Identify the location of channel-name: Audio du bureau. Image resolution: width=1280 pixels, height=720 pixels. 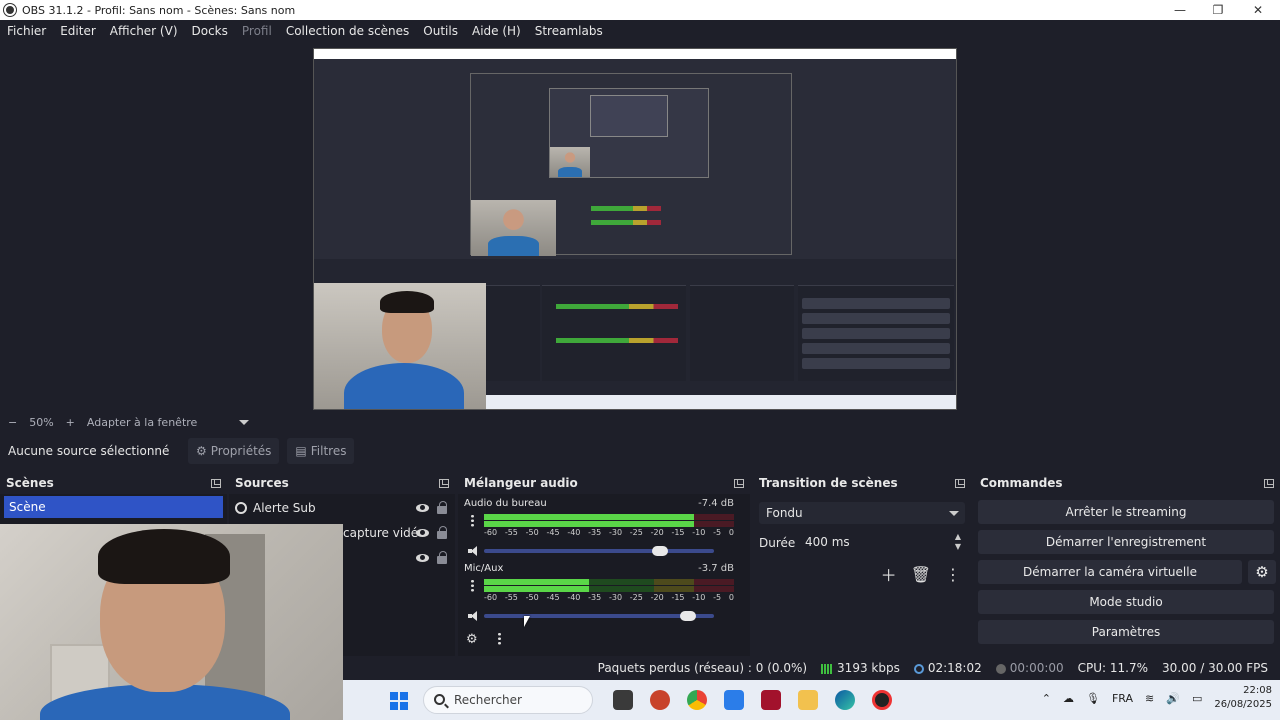
(505, 503).